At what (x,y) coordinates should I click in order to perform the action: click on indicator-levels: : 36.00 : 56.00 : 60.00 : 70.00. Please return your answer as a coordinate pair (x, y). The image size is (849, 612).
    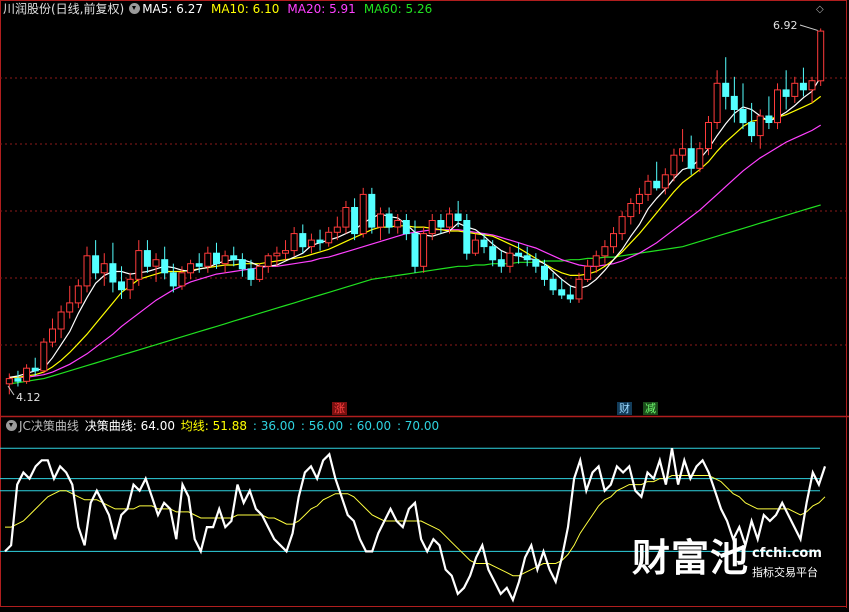
    Looking at the image, I should click on (347, 426).